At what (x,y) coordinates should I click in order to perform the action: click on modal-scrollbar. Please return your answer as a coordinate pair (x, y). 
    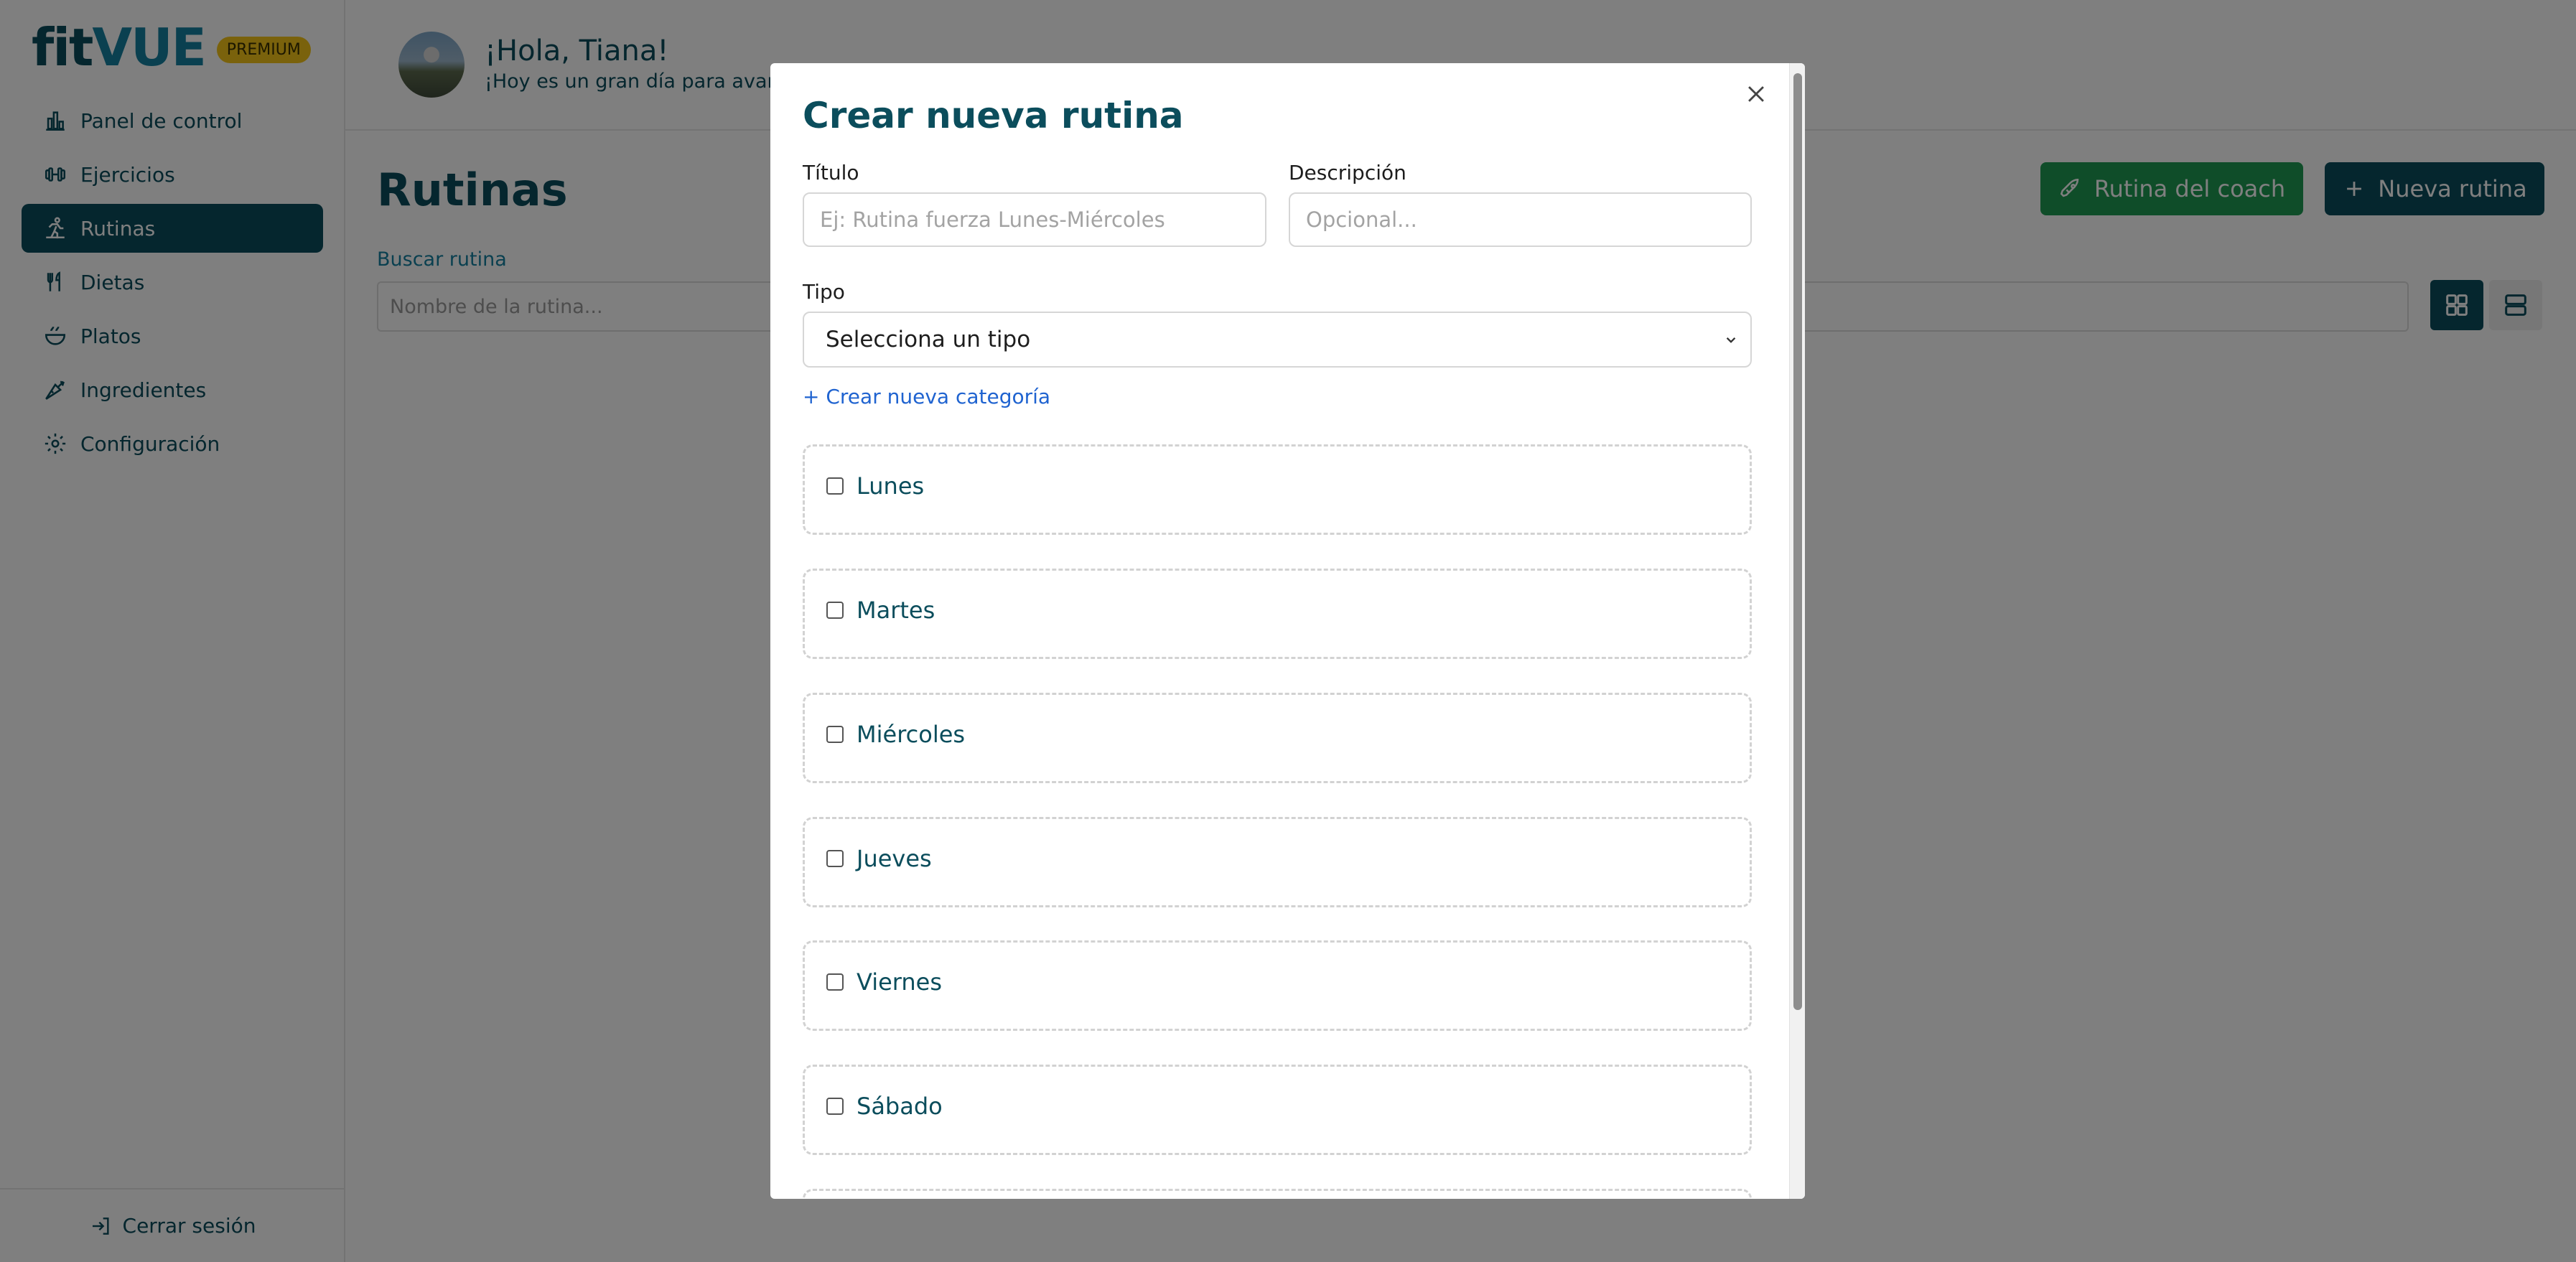
    Looking at the image, I should click on (1797, 631).